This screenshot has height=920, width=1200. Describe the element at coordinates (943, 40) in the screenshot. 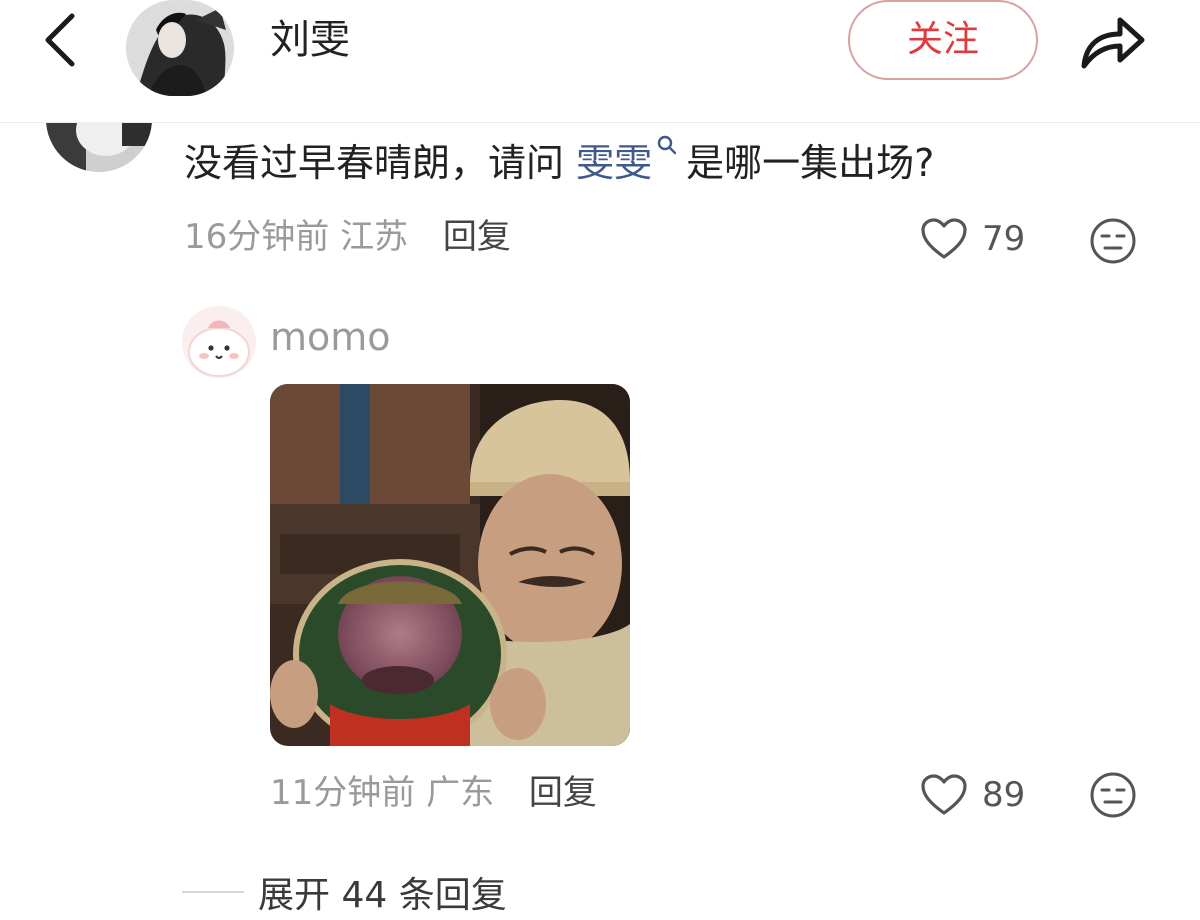

I see `follow-button: 关注` at that location.